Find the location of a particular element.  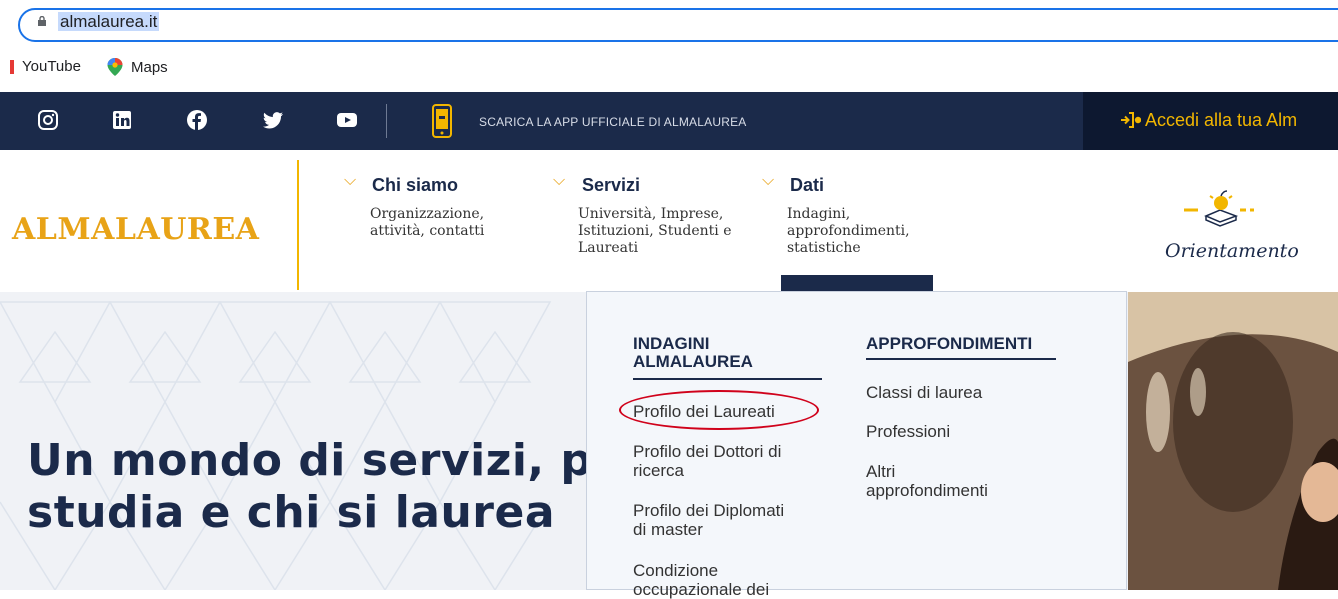

lock-icon is located at coordinates (42, 21).